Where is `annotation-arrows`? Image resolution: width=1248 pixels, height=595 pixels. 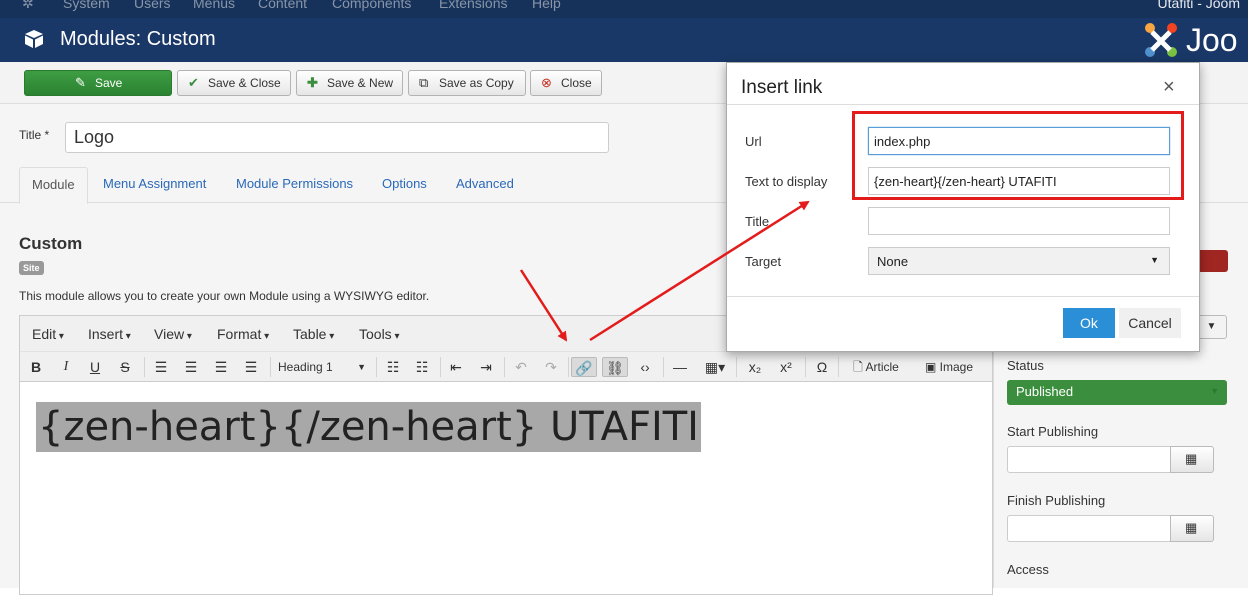 annotation-arrows is located at coordinates (664, 271).